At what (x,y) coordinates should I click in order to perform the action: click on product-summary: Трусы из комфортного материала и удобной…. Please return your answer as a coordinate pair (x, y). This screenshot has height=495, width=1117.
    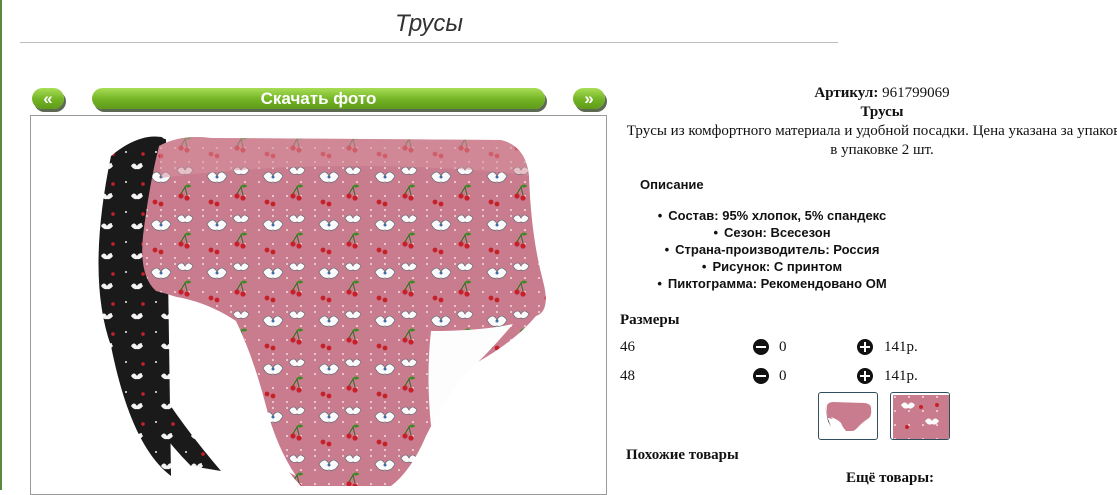
    Looking at the image, I should click on (871, 140).